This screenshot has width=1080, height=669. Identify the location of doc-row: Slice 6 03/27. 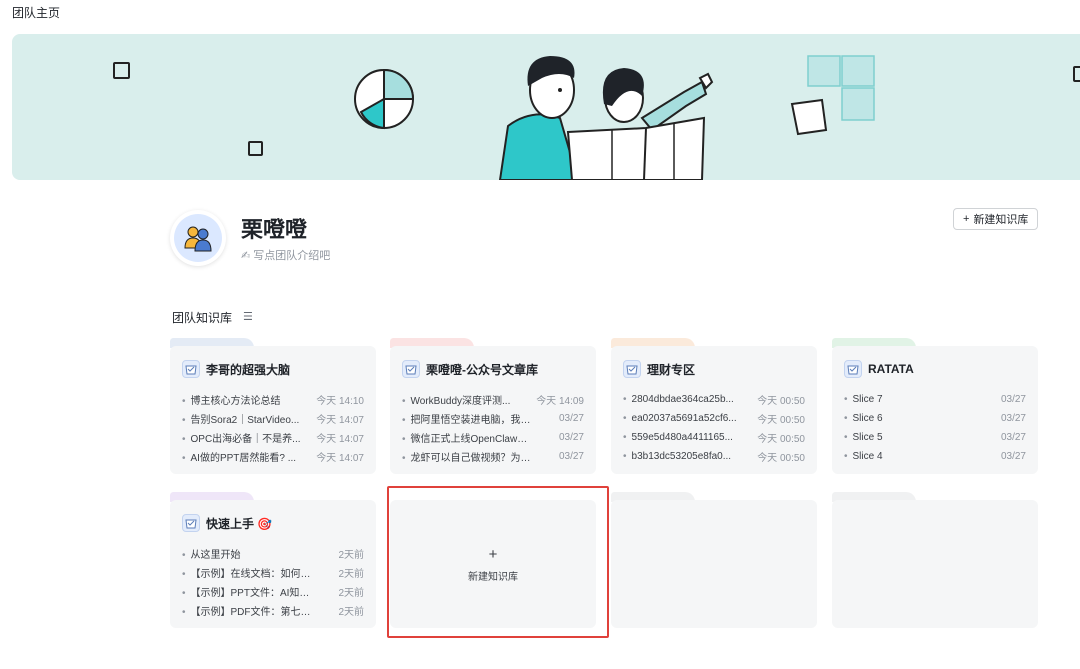
(935, 418).